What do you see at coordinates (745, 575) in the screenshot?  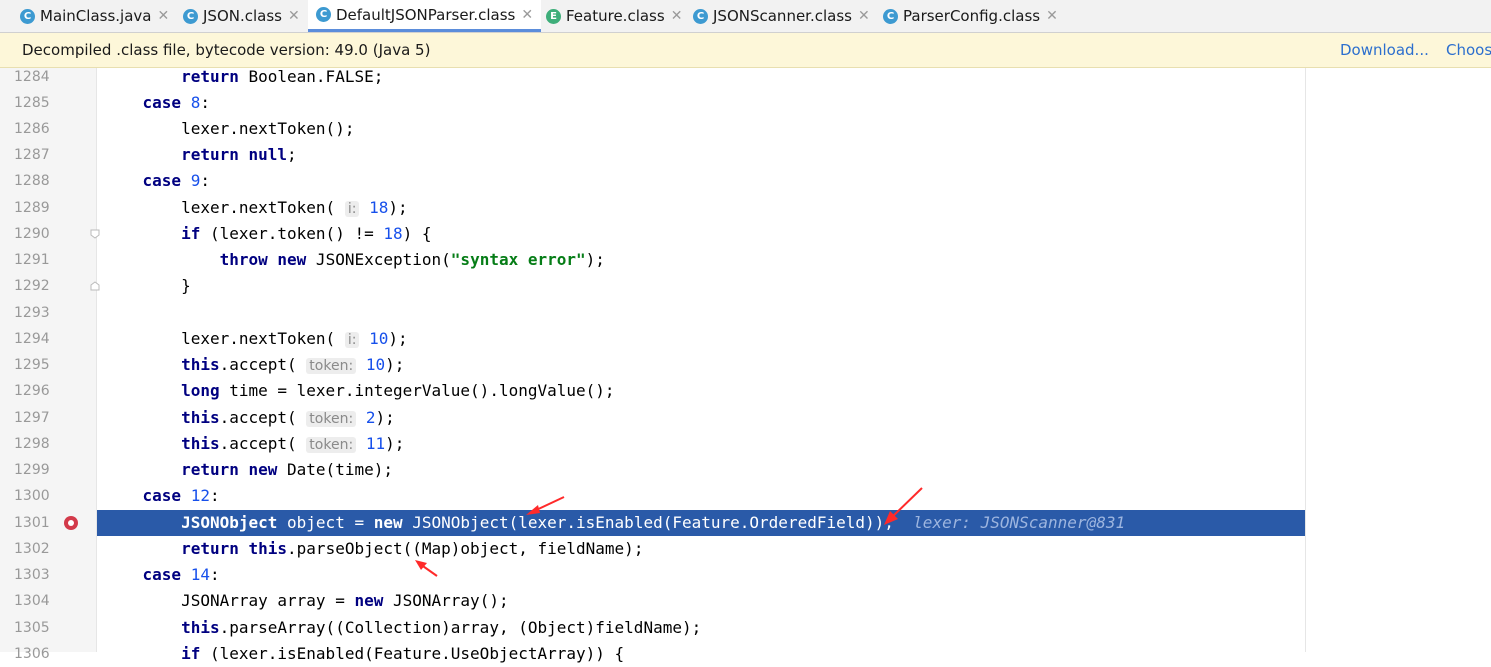 I see `code-line: 1303 case 14:` at bounding box center [745, 575].